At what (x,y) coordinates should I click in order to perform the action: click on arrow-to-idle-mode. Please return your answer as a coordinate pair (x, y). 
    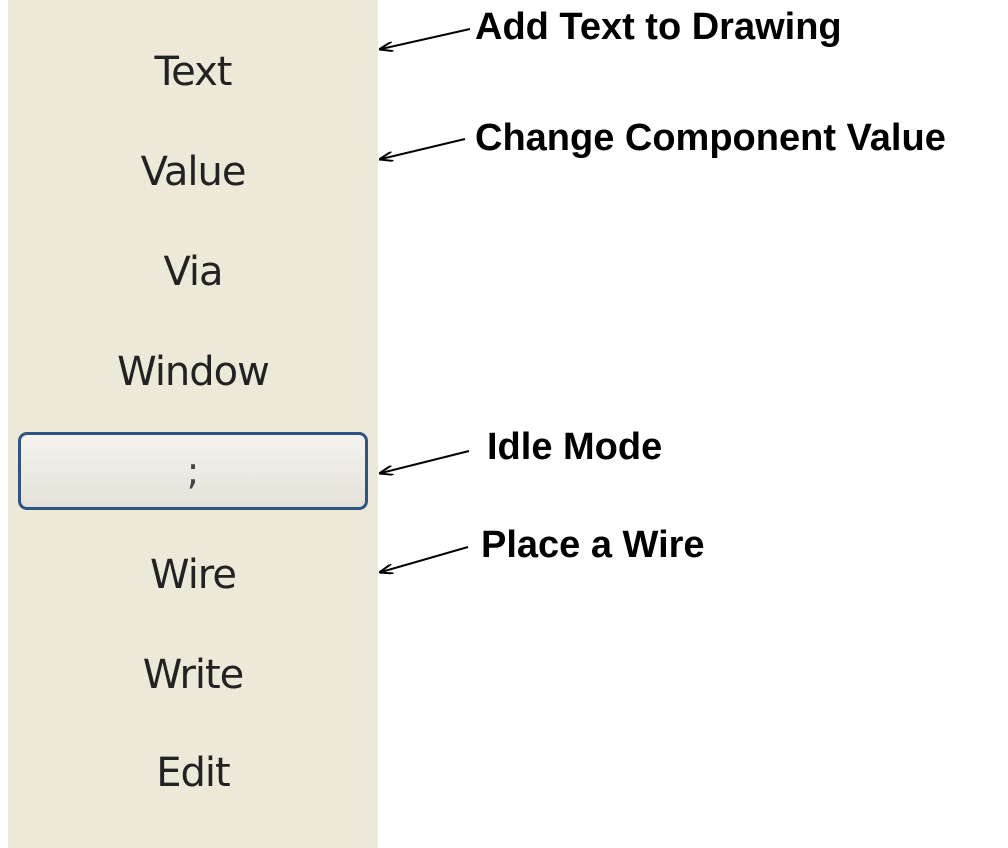
    Looking at the image, I should click on (425, 461).